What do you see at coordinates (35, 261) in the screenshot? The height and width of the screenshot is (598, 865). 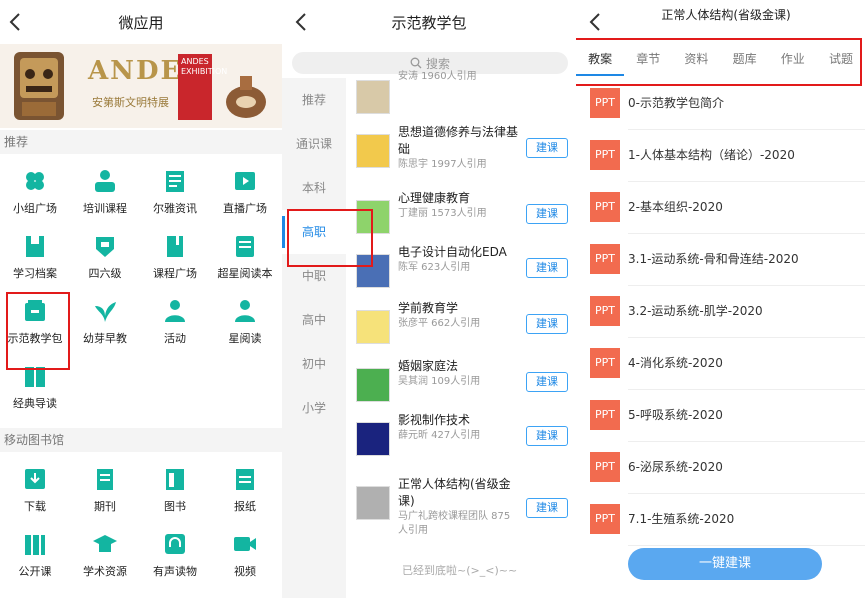 I see `app-folder: 学习档案` at bounding box center [35, 261].